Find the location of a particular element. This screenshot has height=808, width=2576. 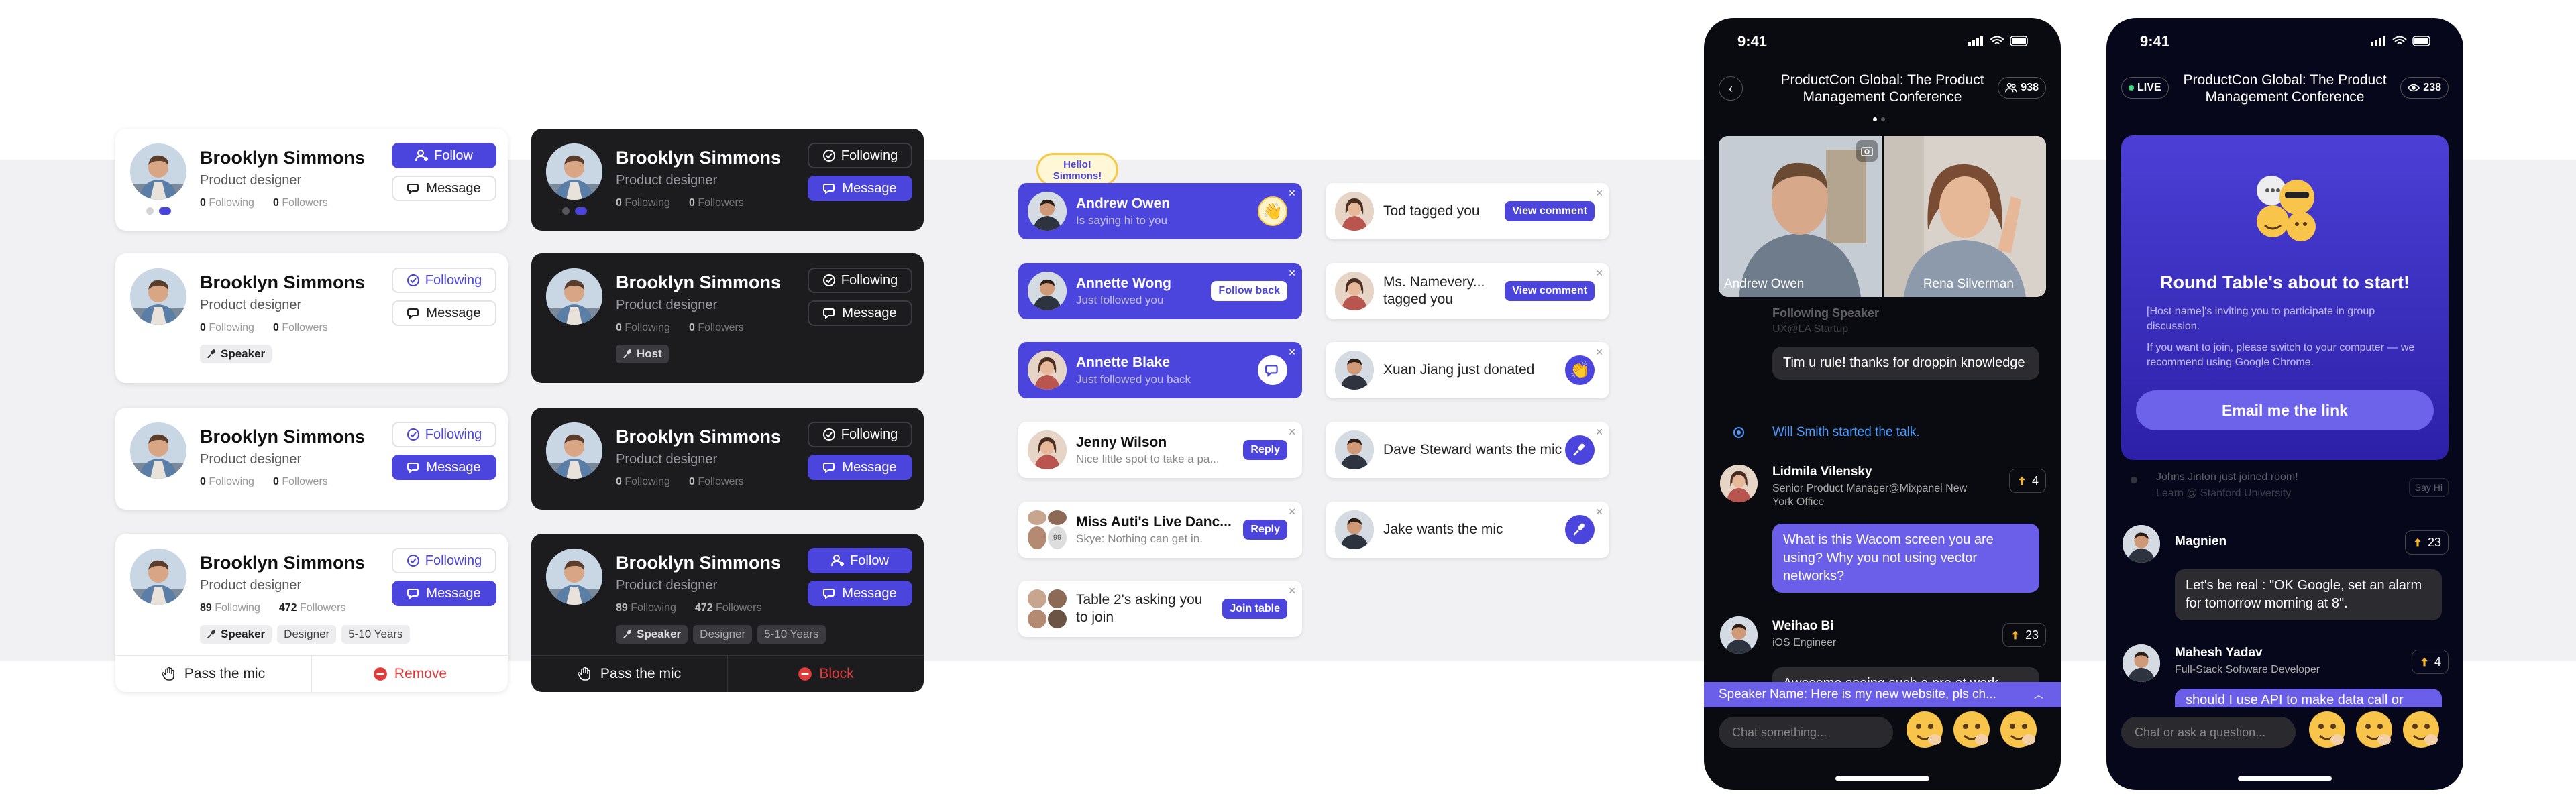

video-tile-andrew: Andrew Owen is located at coordinates (1800, 216).